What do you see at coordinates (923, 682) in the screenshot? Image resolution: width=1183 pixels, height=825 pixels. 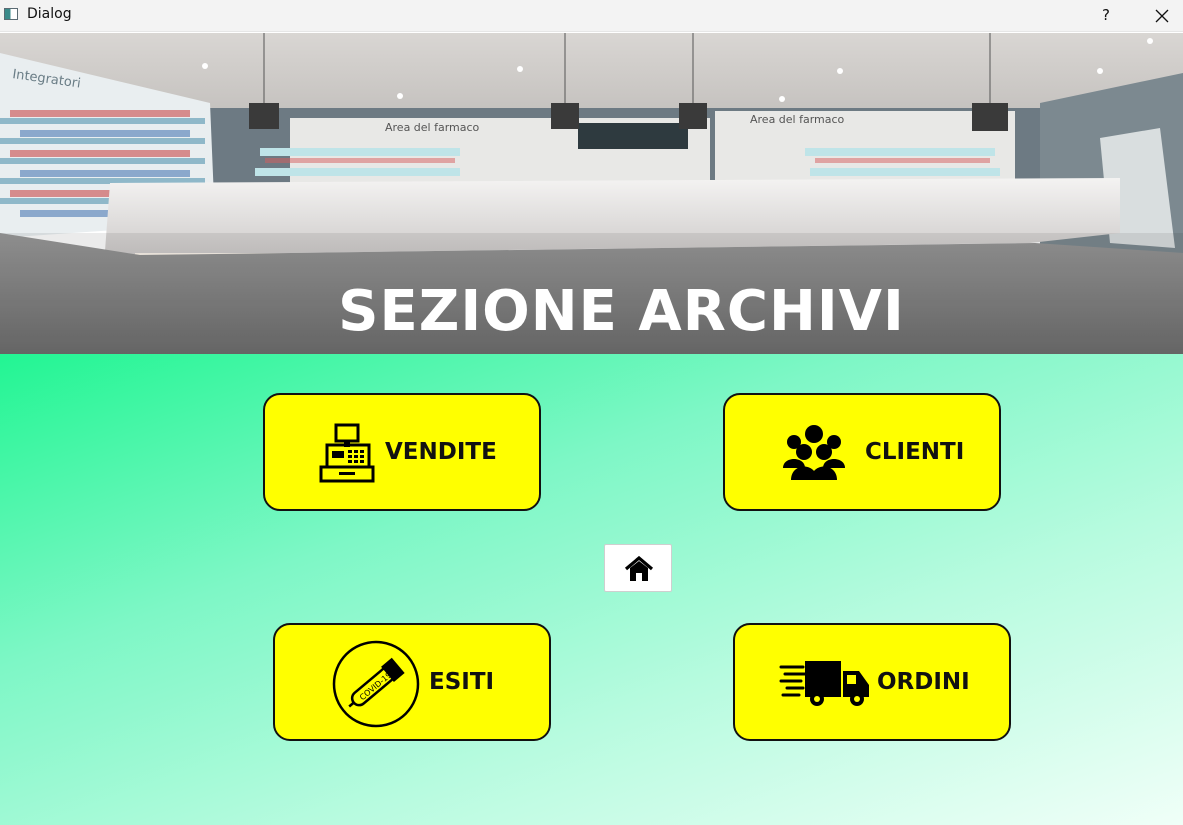 I see `ordini-label: ORDINI` at bounding box center [923, 682].